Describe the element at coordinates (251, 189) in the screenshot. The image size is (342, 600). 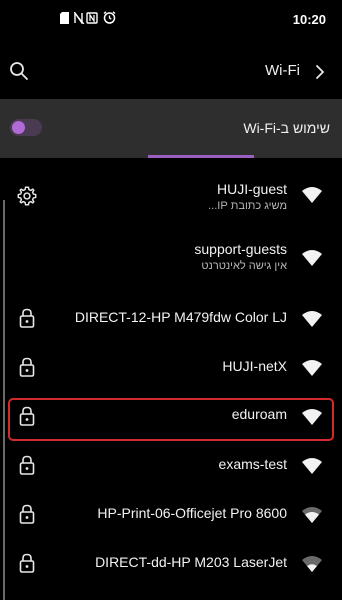
I see `network-name: HUJI-guest` at that location.